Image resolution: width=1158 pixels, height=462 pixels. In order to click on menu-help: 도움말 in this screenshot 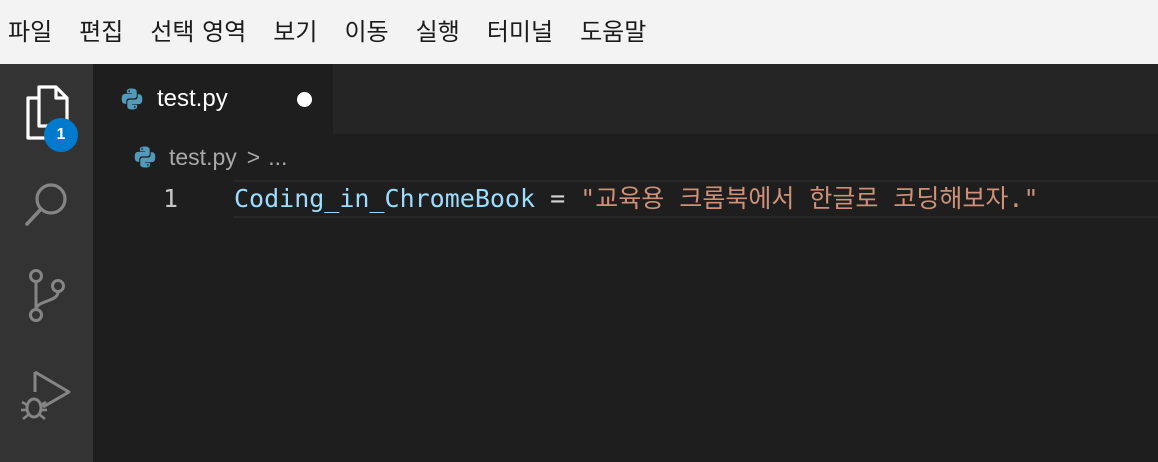, I will do `click(613, 32)`.